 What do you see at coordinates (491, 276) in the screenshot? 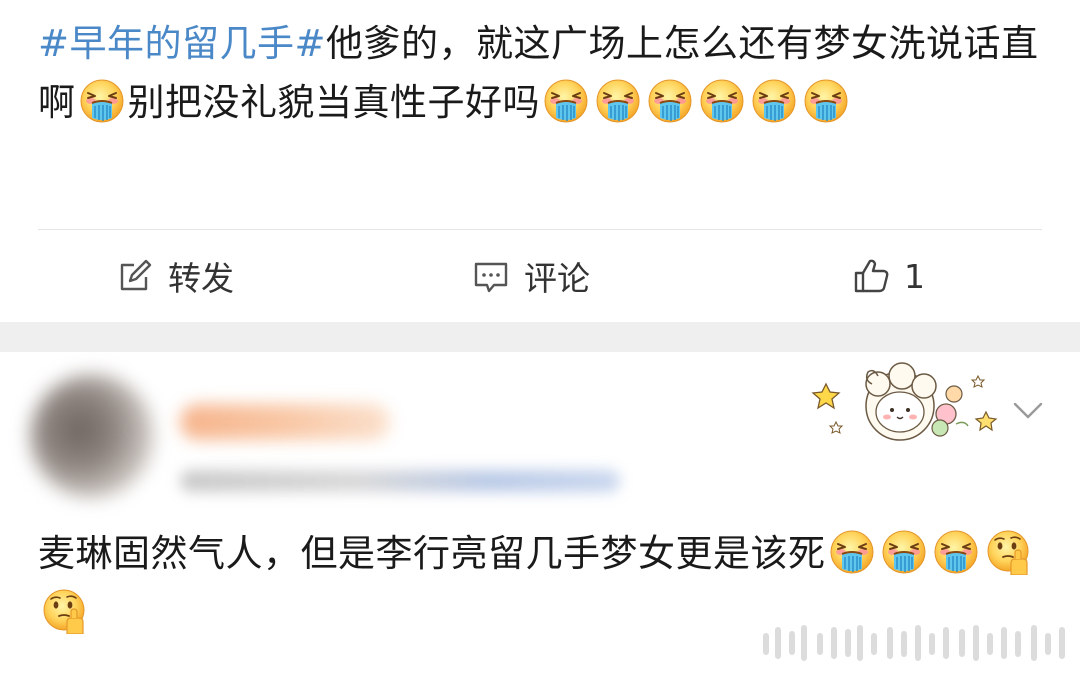
I see `comment-bubble-icon` at bounding box center [491, 276].